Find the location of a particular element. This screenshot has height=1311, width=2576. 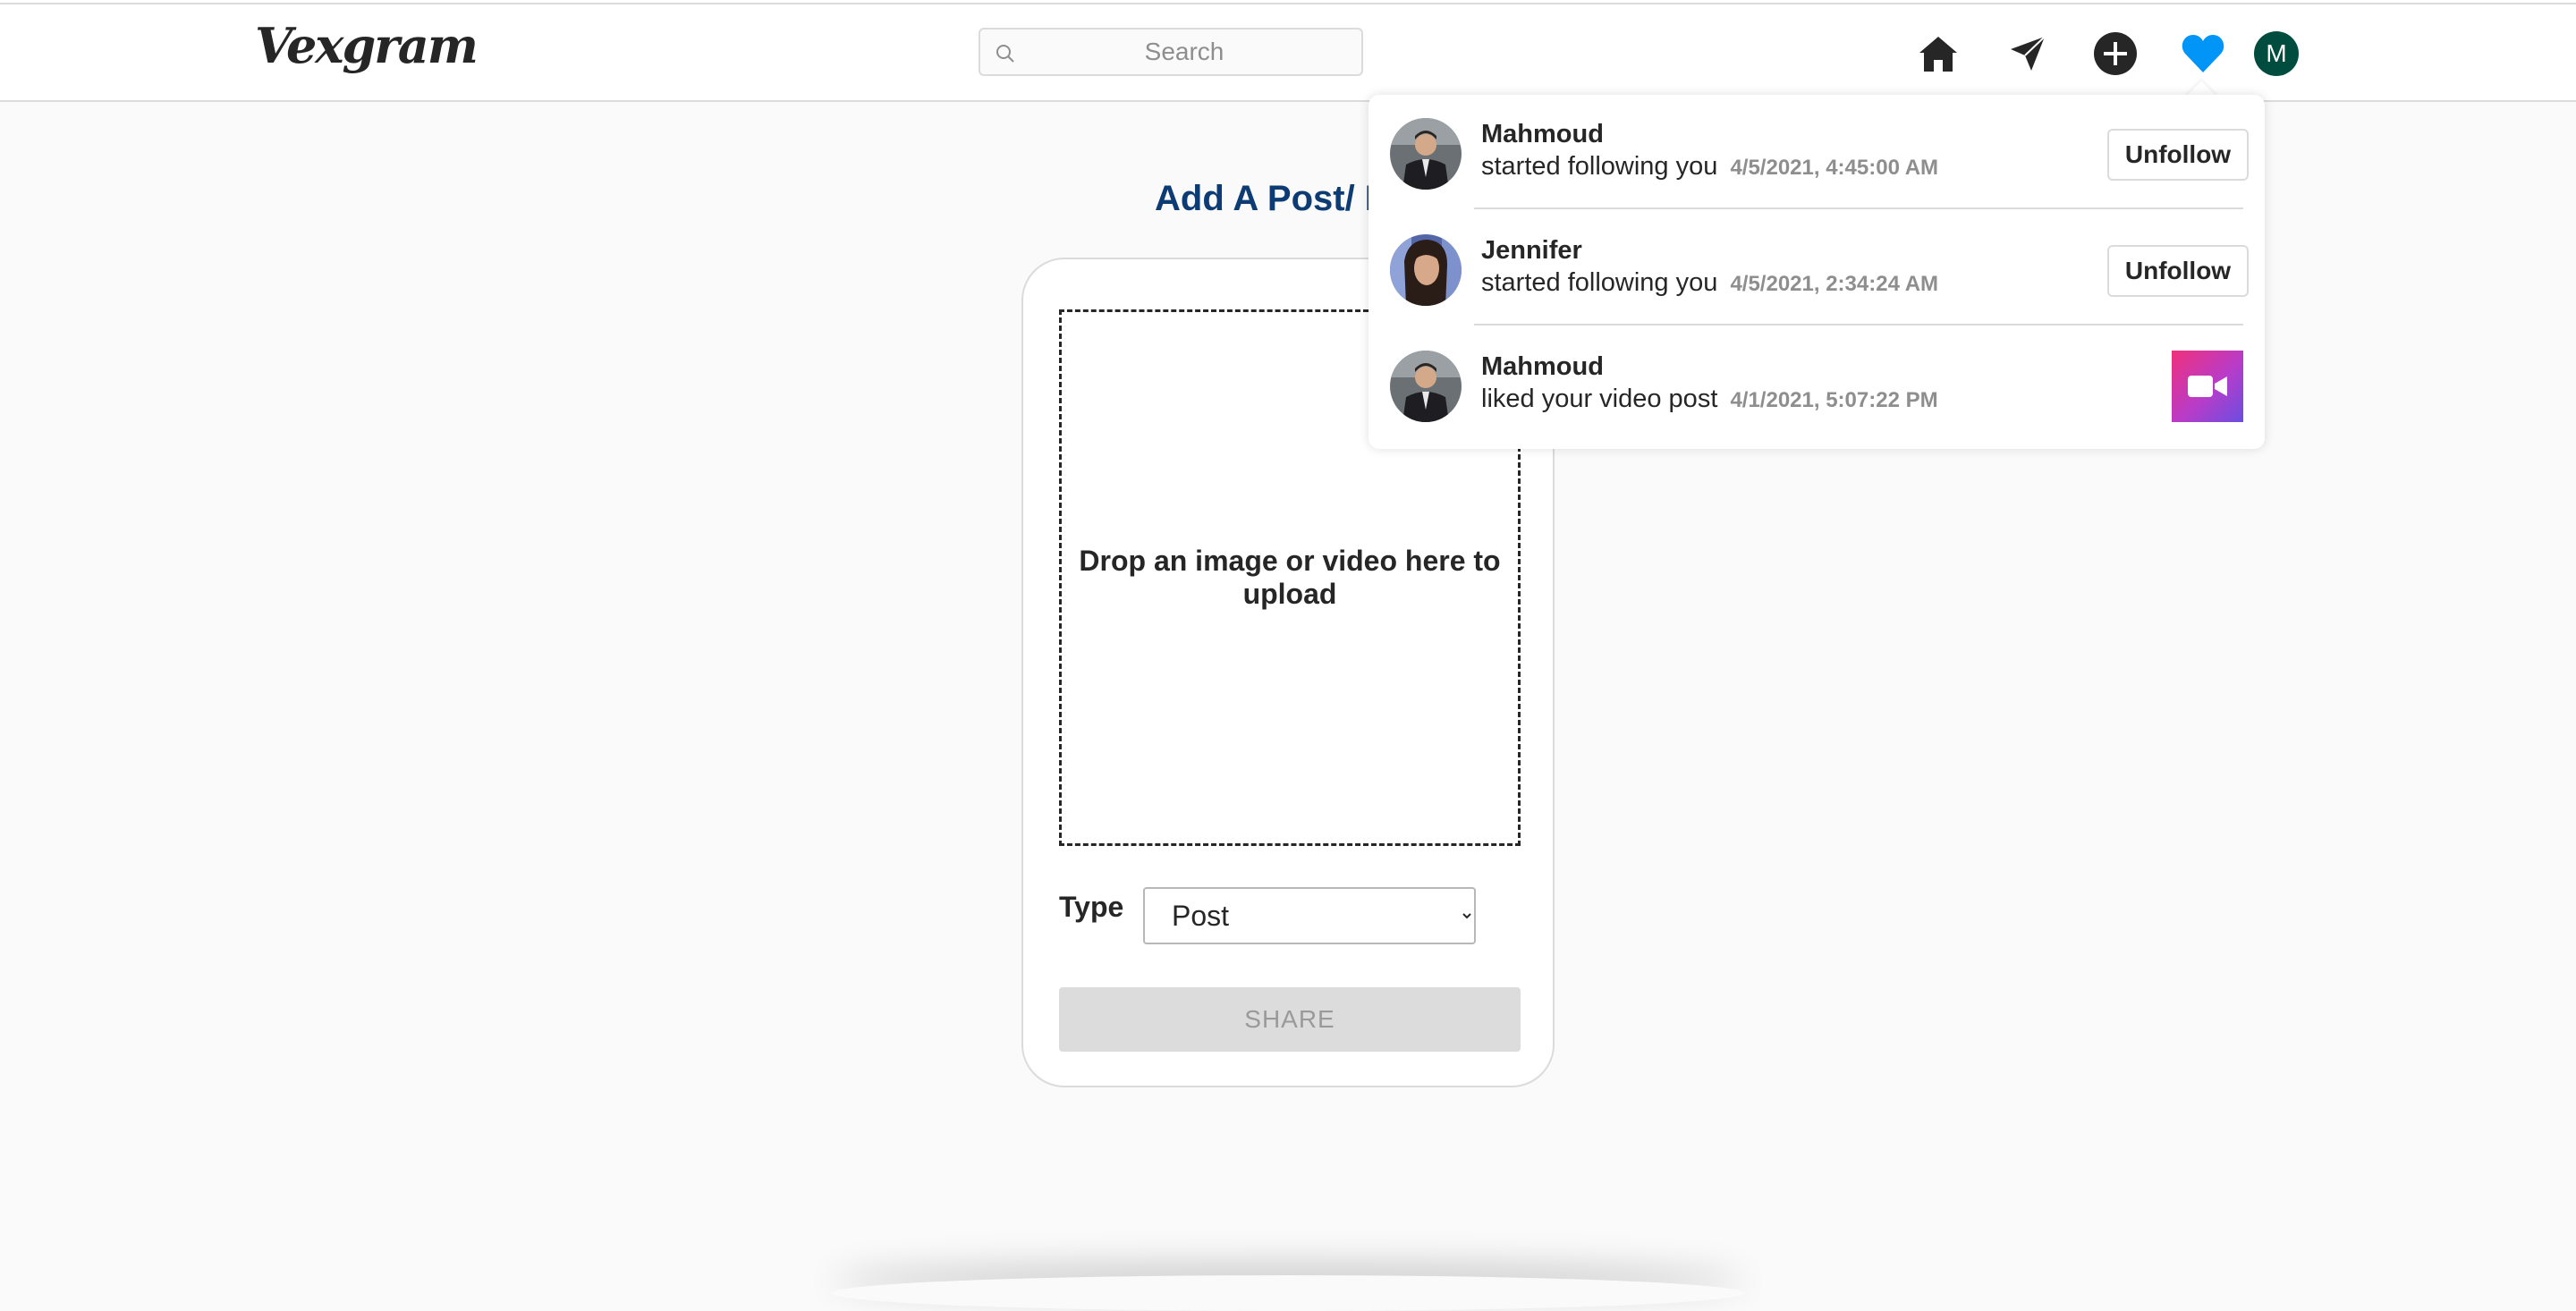

top-navbar: Vexgram M is located at coordinates (1288, 53).